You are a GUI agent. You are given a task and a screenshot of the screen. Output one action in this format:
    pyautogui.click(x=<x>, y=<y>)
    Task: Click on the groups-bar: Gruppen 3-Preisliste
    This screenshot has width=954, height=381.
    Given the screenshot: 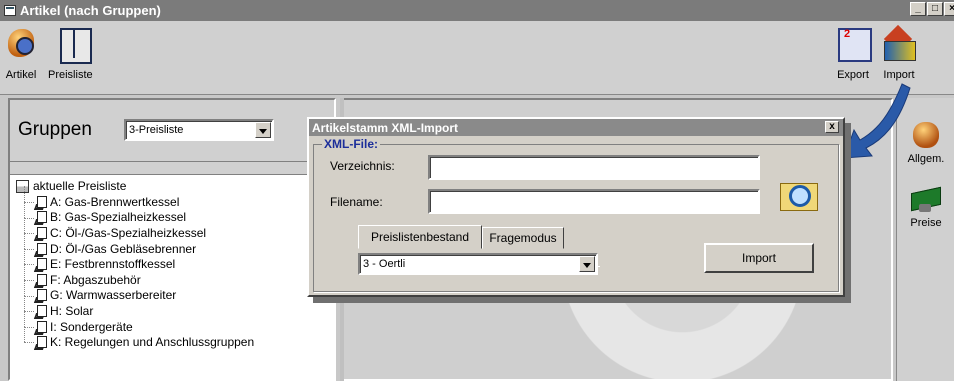 What is the action you would take?
    pyautogui.click(x=172, y=131)
    